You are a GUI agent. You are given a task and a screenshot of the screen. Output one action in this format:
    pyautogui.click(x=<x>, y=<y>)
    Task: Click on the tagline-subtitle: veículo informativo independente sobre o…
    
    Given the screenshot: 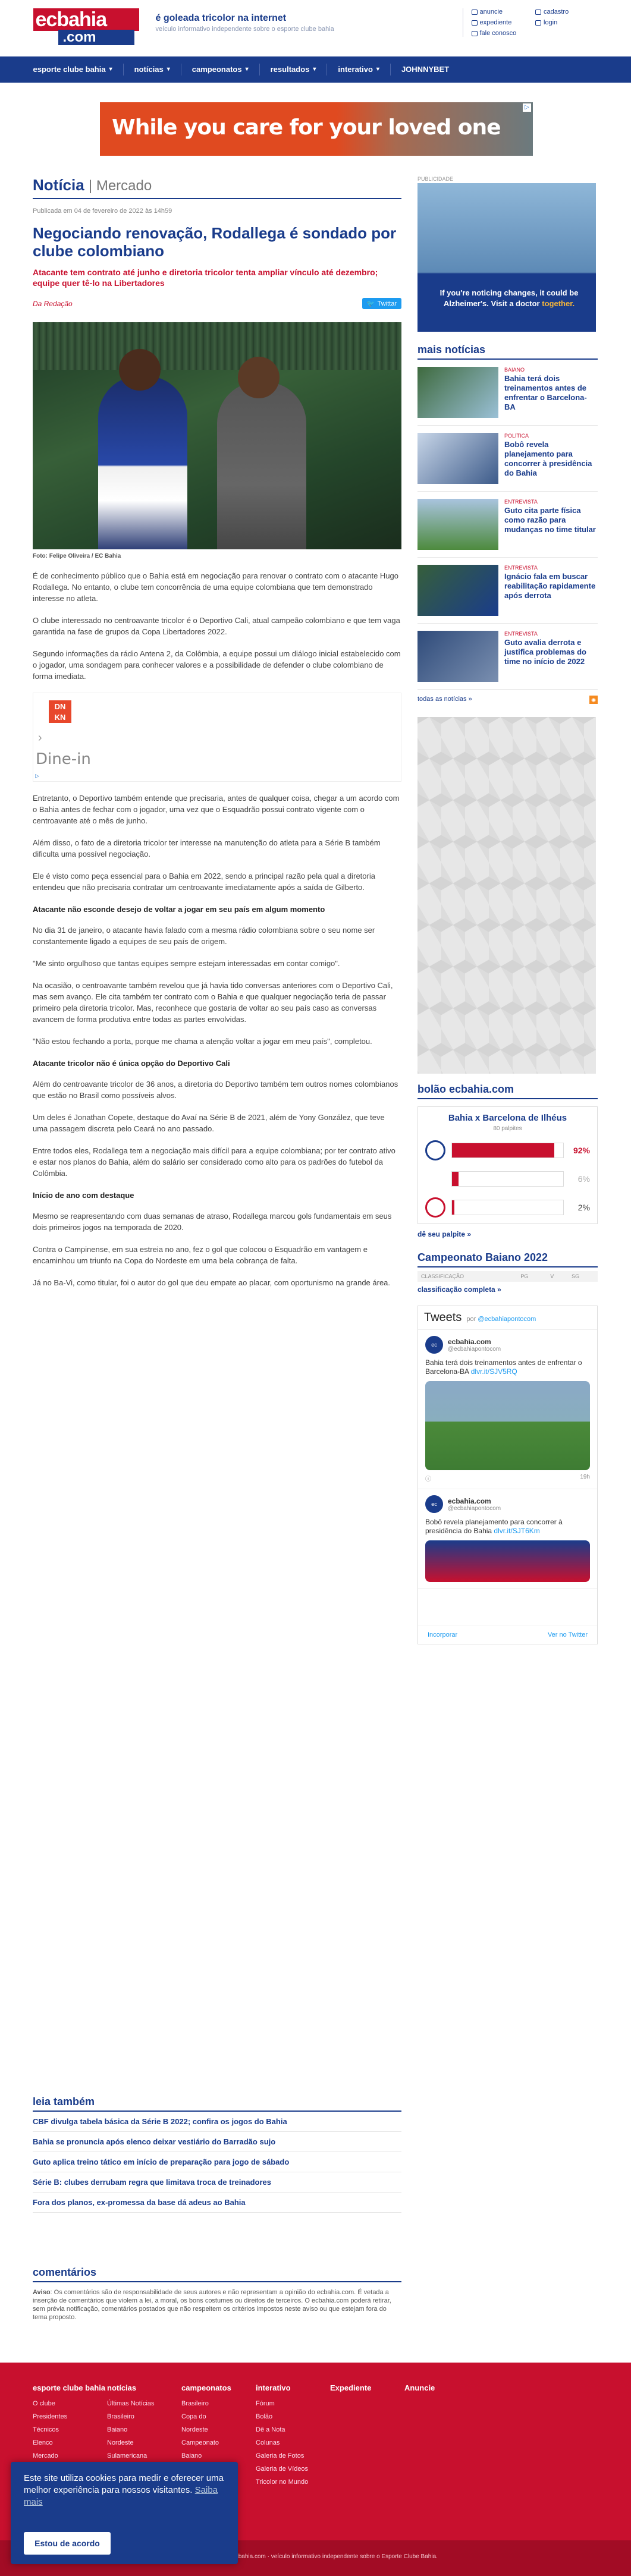 What is the action you would take?
    pyautogui.click(x=245, y=29)
    